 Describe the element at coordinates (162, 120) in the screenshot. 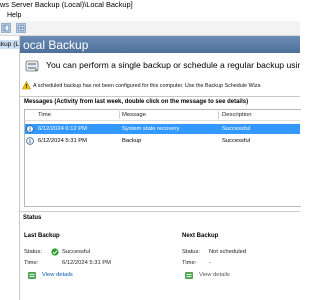

I see `header-divider` at that location.